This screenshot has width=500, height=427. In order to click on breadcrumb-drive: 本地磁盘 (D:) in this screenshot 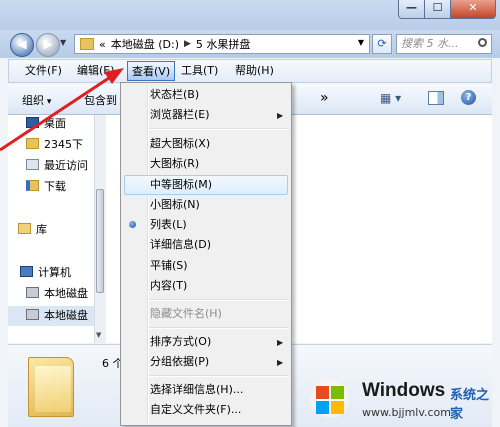, I will do `click(145, 44)`.